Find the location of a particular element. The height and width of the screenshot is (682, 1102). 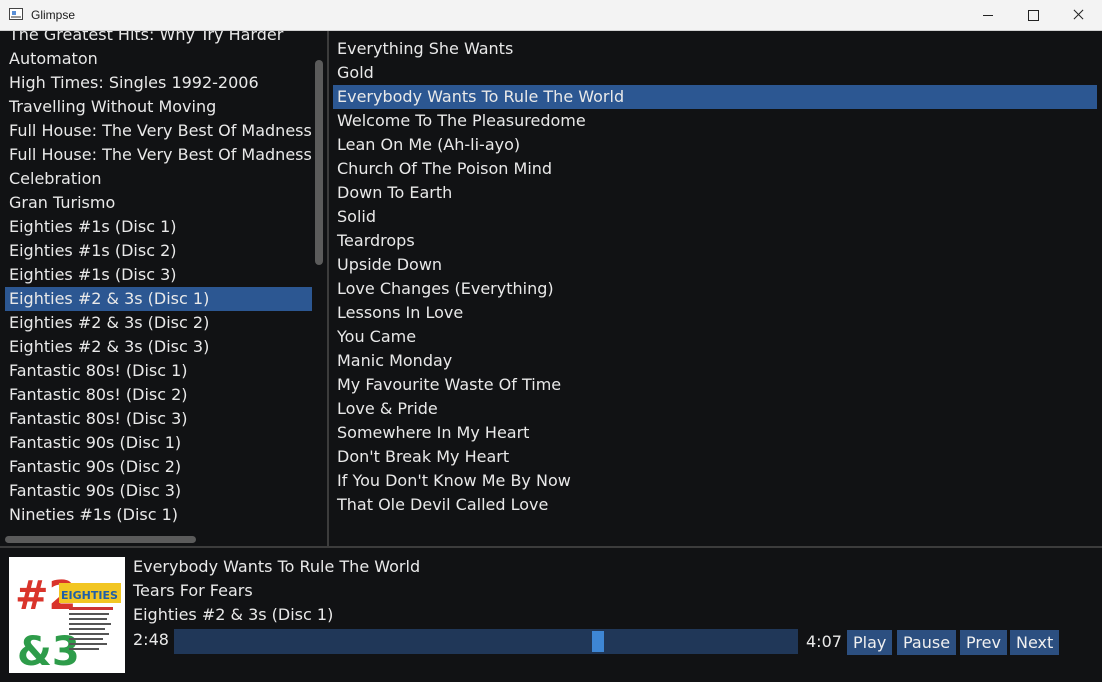

album-list-item: Nineties #1s (Disc 1) is located at coordinates (158, 515).